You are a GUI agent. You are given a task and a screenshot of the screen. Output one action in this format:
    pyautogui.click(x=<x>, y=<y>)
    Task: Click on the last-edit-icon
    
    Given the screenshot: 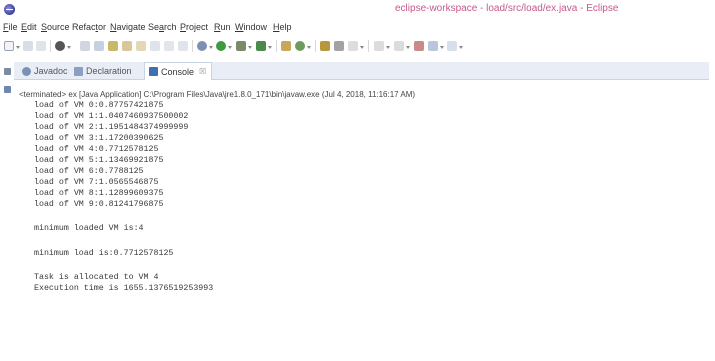 What is the action you would take?
    pyautogui.click(x=419, y=46)
    